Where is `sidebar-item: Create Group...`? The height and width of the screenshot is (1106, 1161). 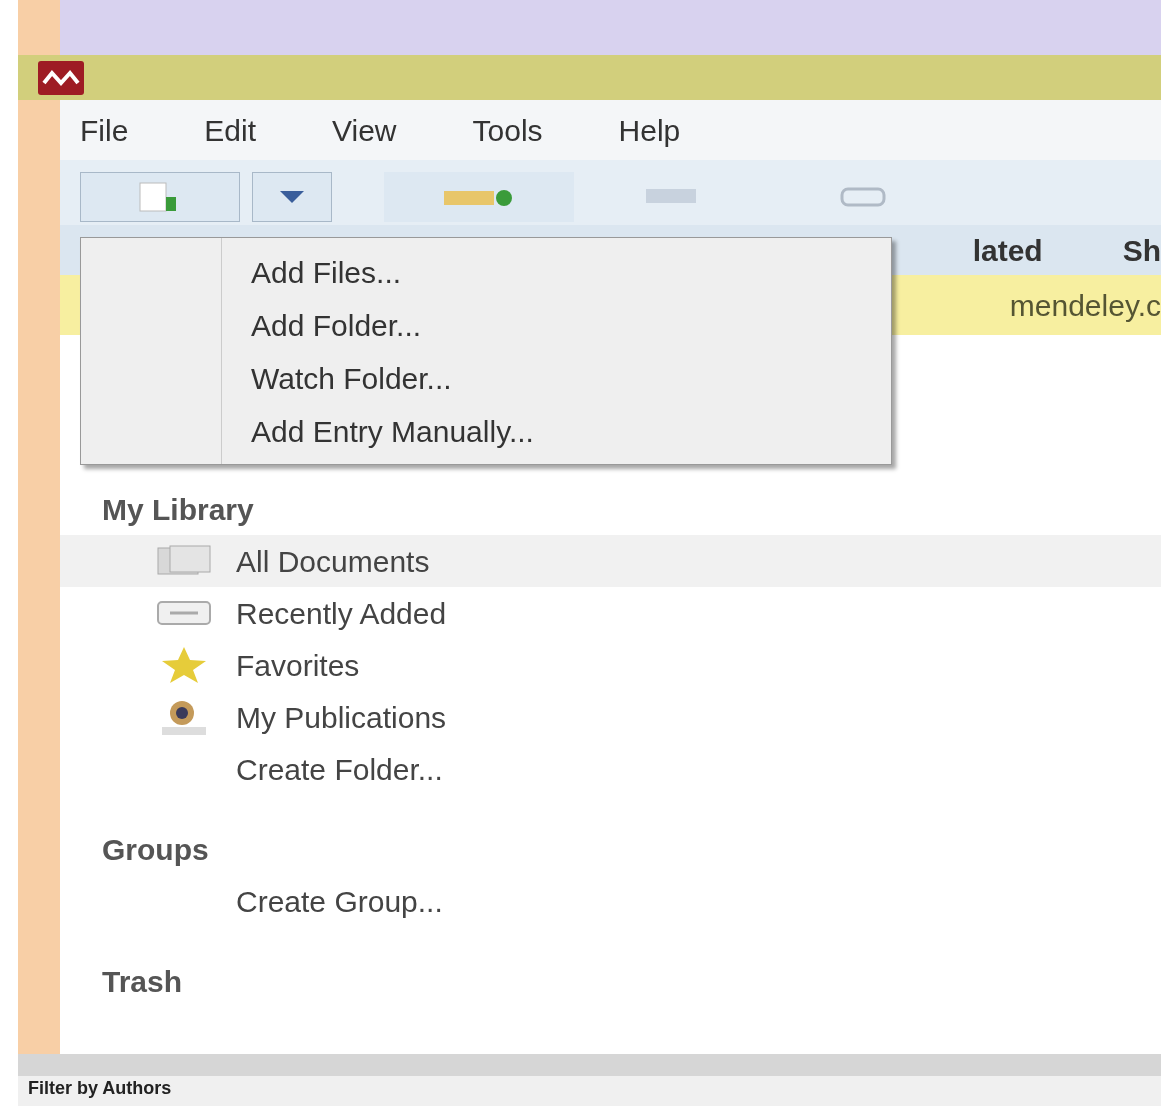
sidebar-item: Create Group... is located at coordinates (610, 901).